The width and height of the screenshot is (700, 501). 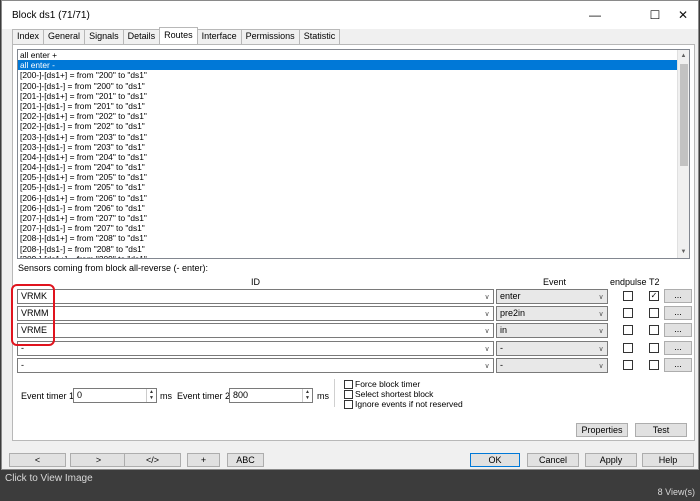 I want to click on event-timer-1-spinner: ▲ ▼, so click(x=151, y=395).